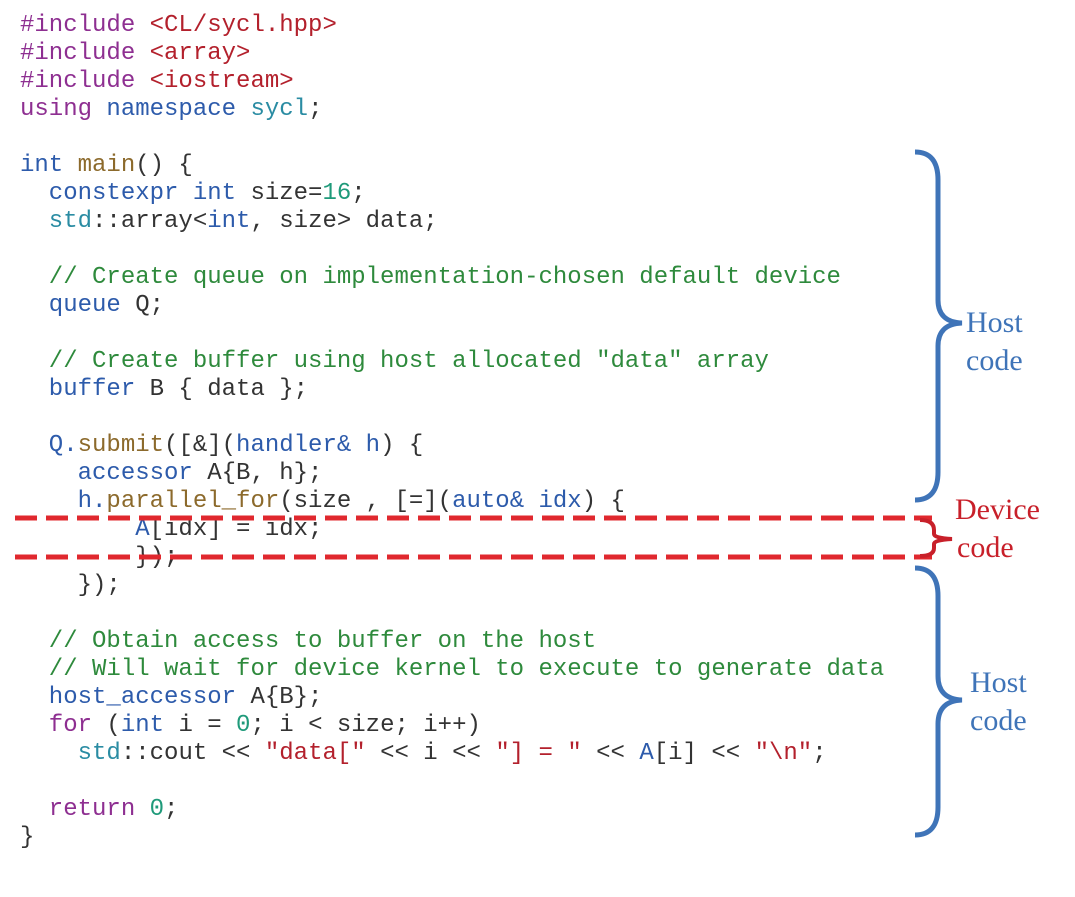 The width and height of the screenshot is (1075, 897). What do you see at coordinates (994, 342) in the screenshot?
I see `host-code-label-top: Host code` at bounding box center [994, 342].